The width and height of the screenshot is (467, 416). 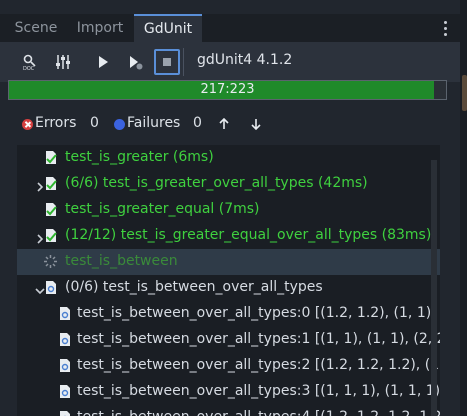 What do you see at coordinates (228, 262) in the screenshot?
I see `tree-row: test_is_between` at bounding box center [228, 262].